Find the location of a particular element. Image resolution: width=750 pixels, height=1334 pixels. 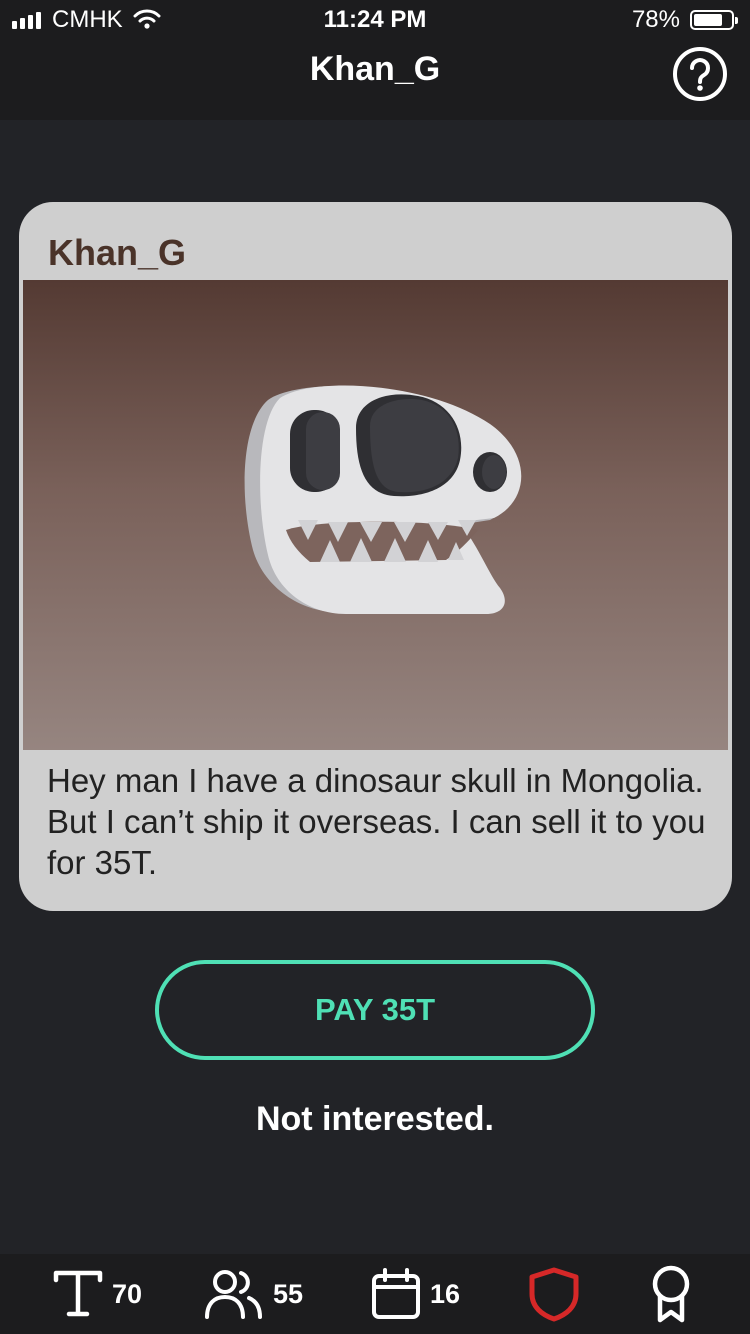

pay-button-label: PAY 35T is located at coordinates (375, 1009).